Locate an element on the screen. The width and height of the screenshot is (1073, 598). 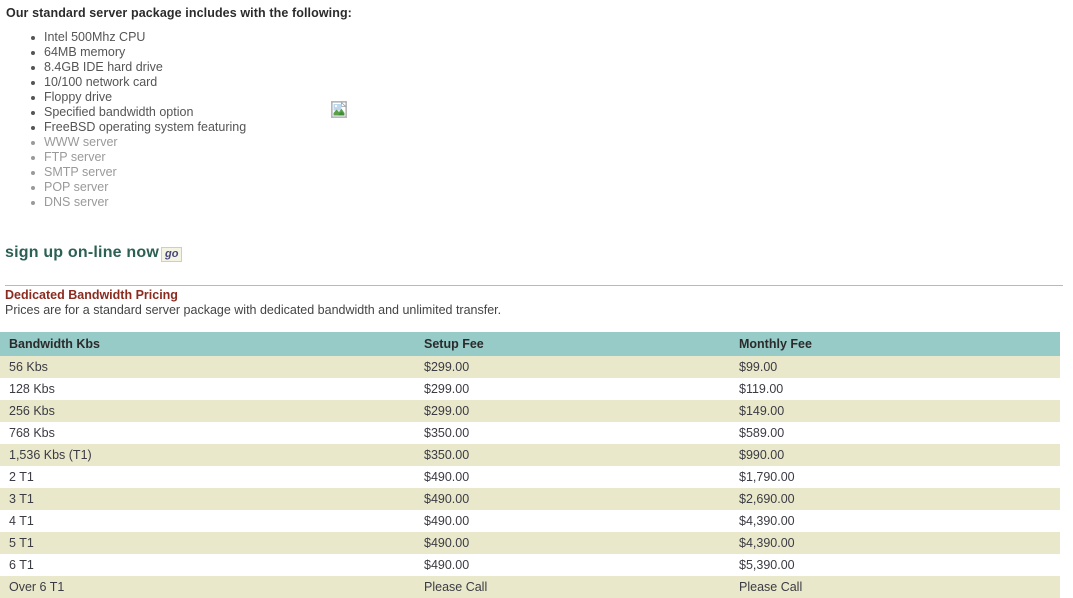
feature-list-item: WWW server is located at coordinates (197, 142).